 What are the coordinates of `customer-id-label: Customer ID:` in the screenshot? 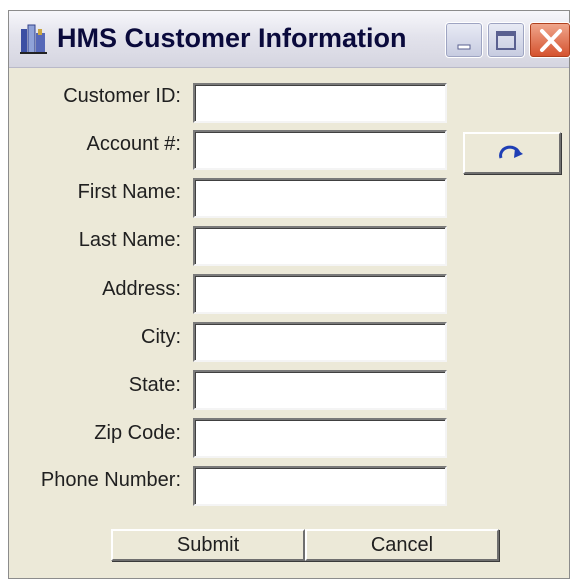 It's located at (122, 96).